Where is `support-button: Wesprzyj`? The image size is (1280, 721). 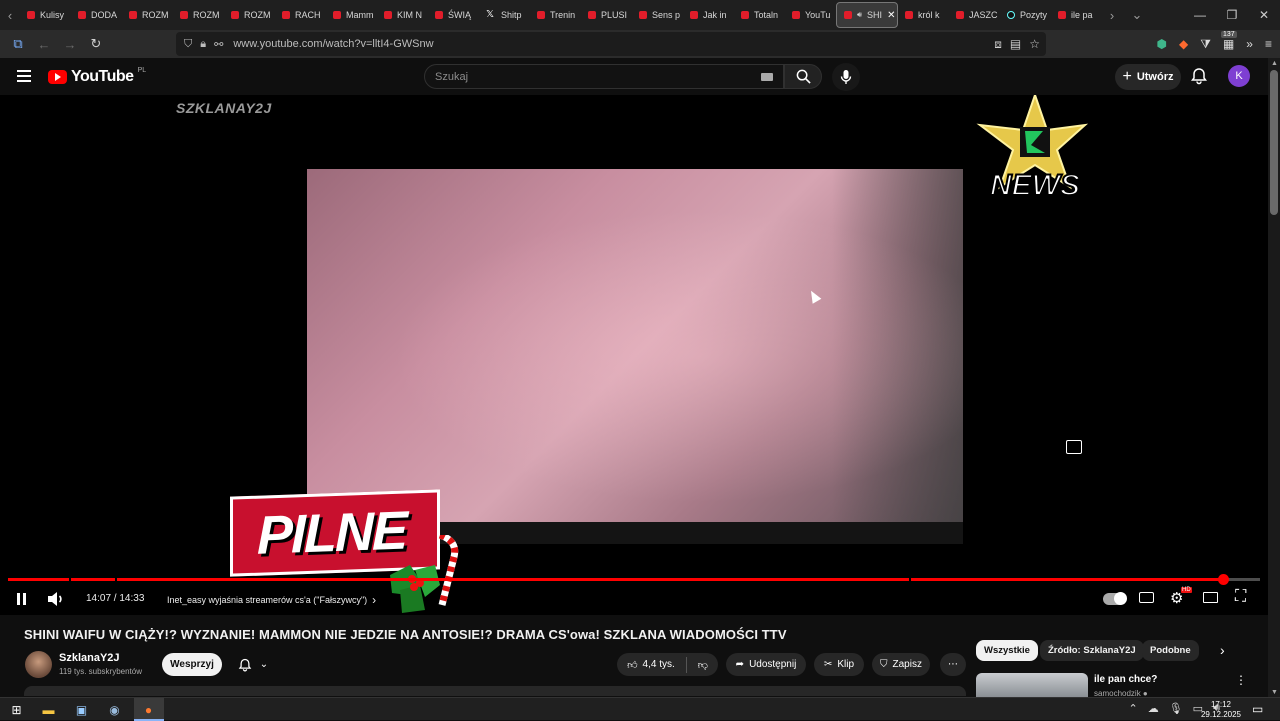
support-button: Wesprzyj is located at coordinates (192, 664).